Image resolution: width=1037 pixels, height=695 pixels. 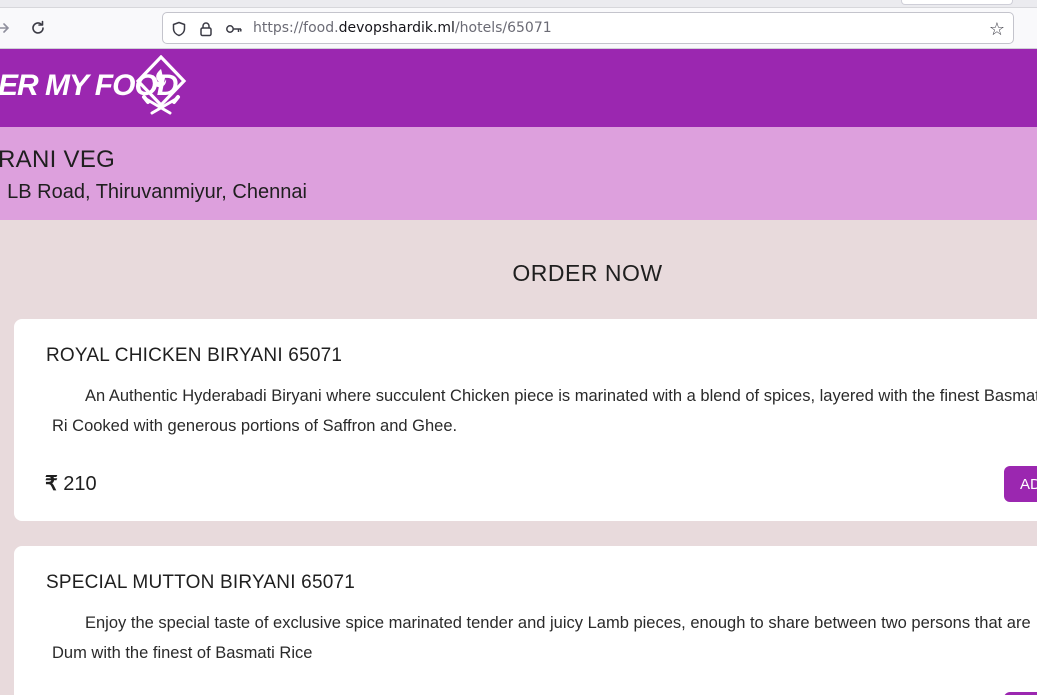 I want to click on item-price: ₹ 210, so click(x=71, y=483).